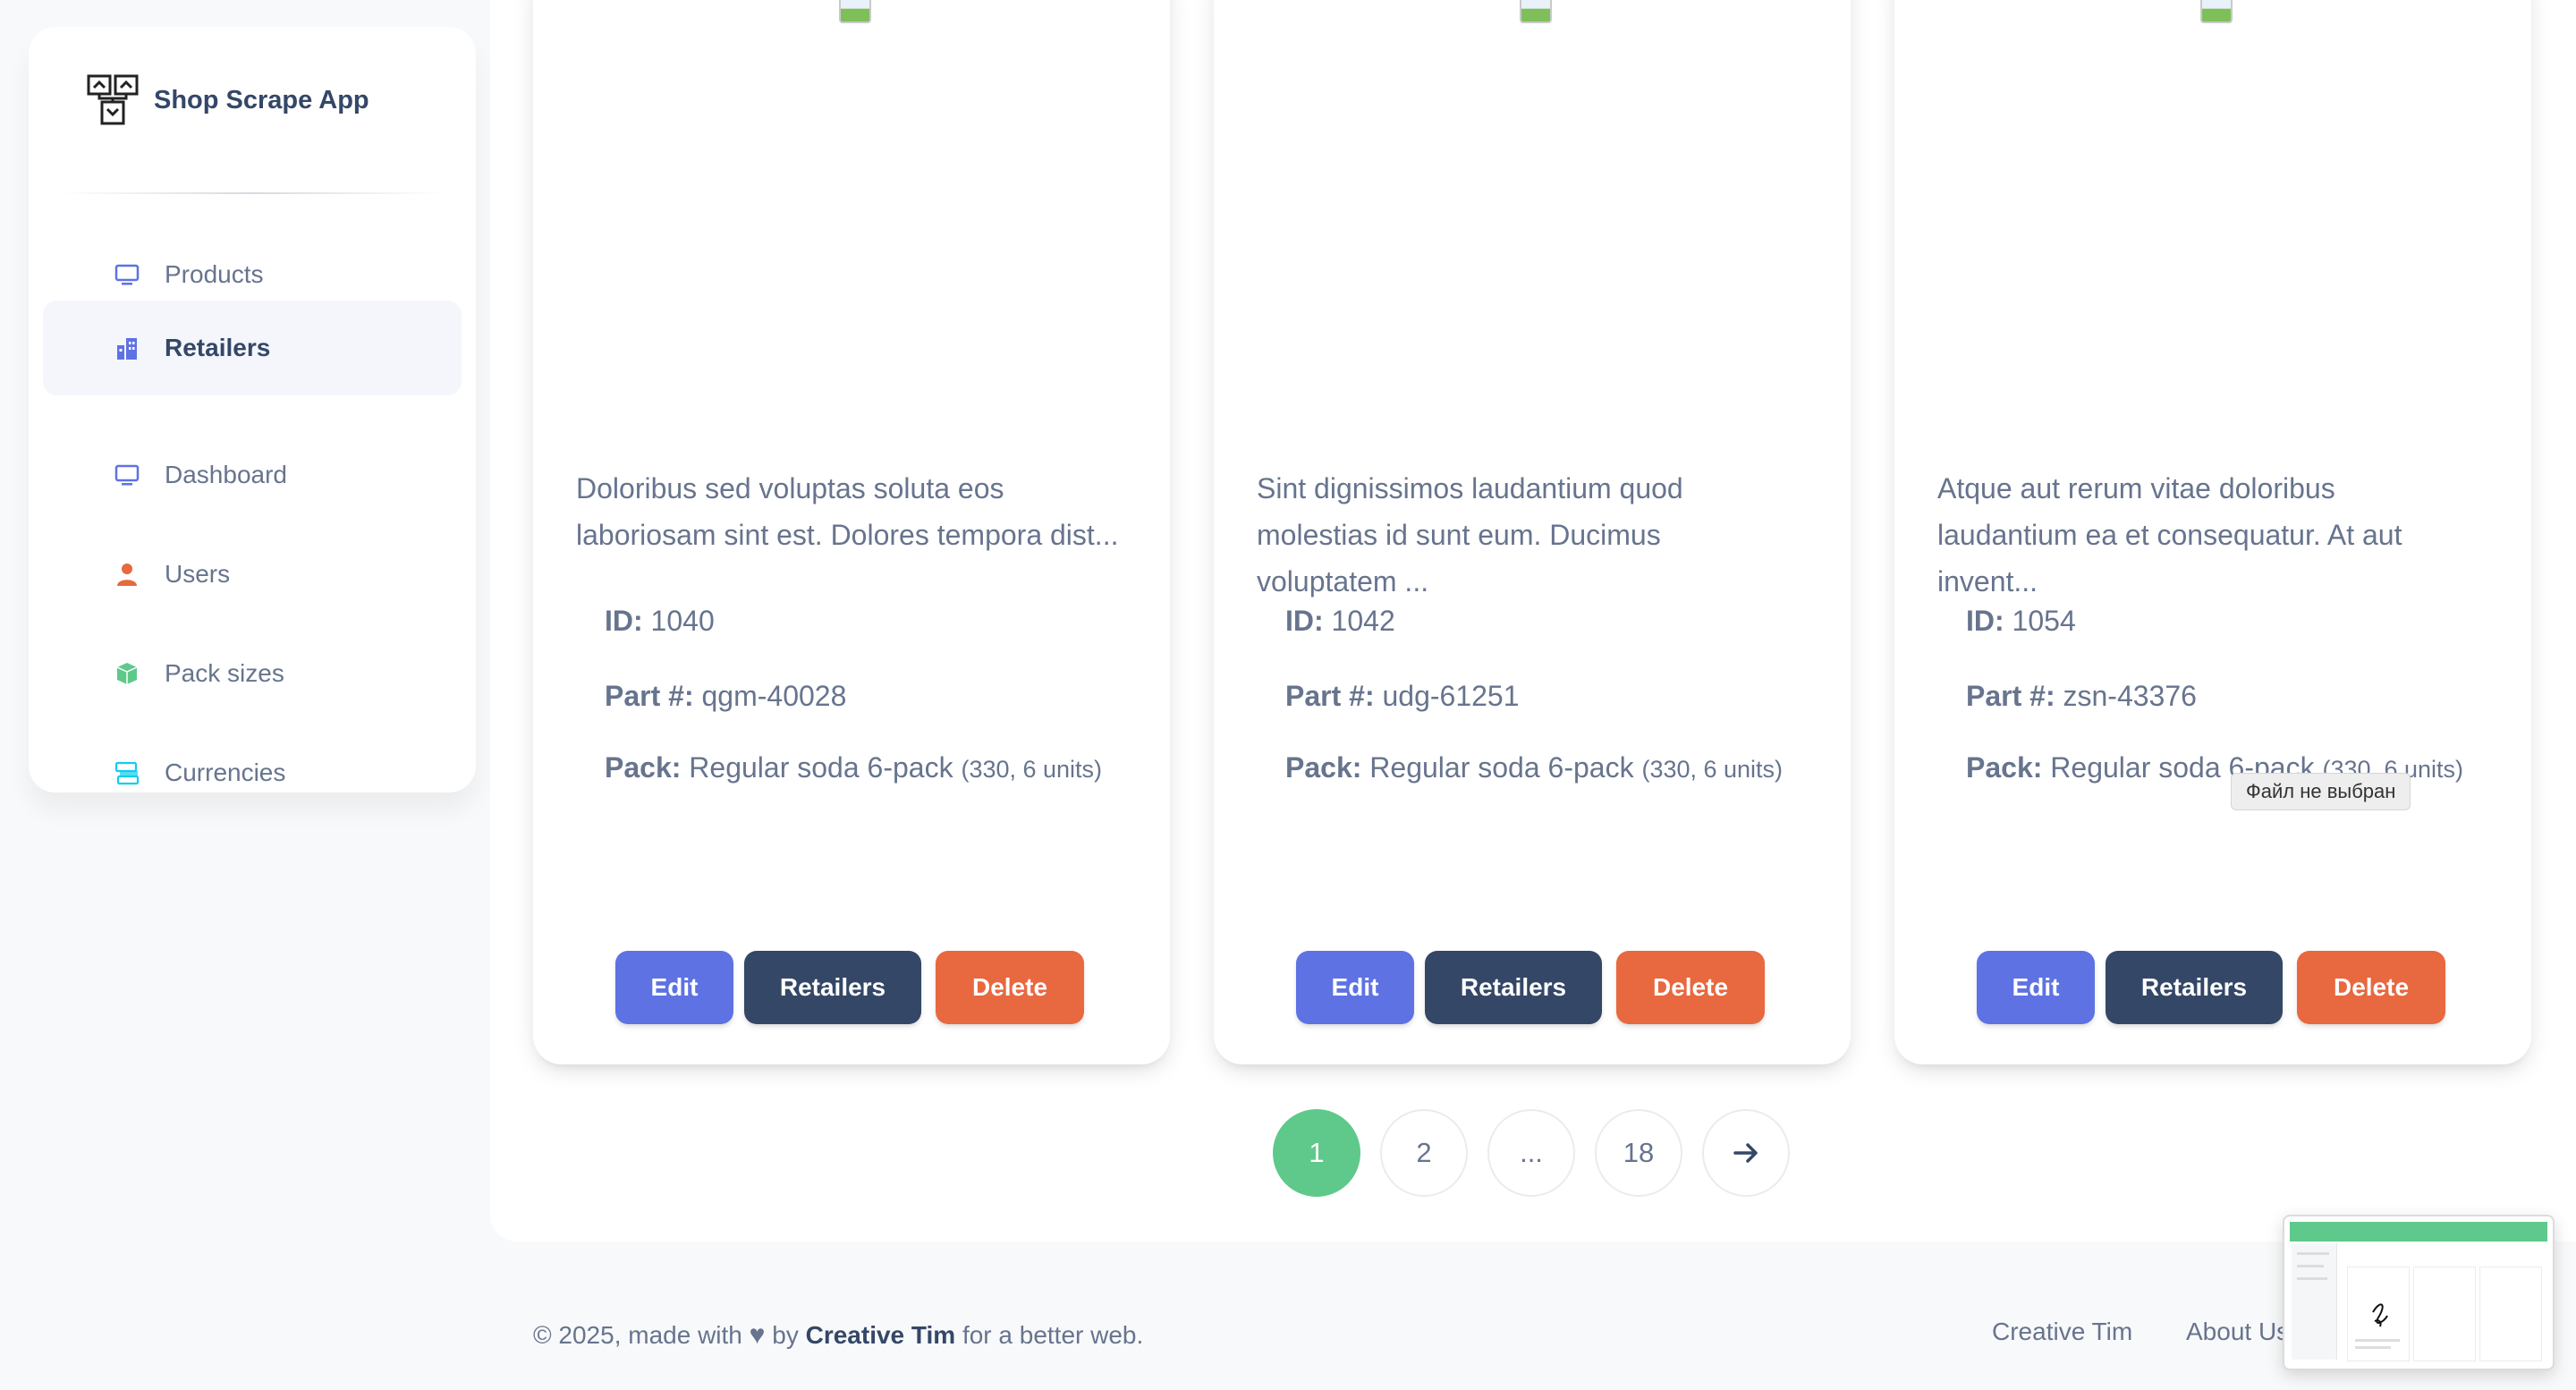 The image size is (2576, 1390). Describe the element at coordinates (127, 773) in the screenshot. I see `money-icon` at that location.